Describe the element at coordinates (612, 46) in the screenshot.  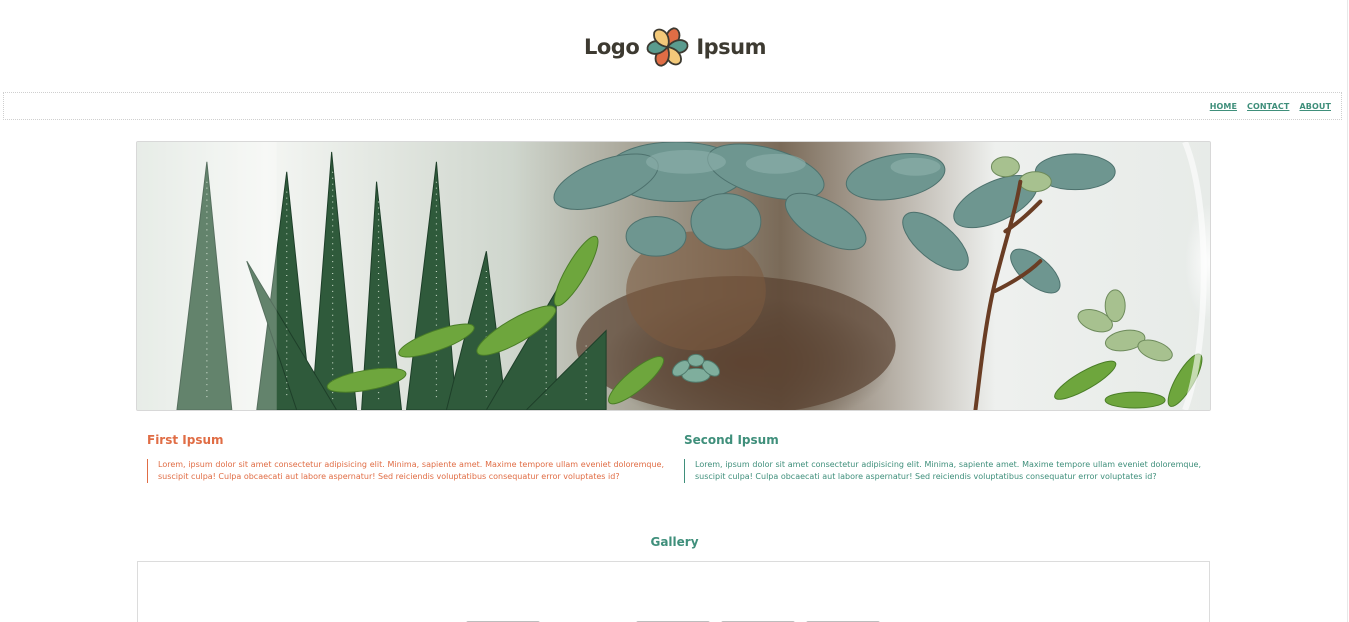
I see `logo-text-left: Logo` at that location.